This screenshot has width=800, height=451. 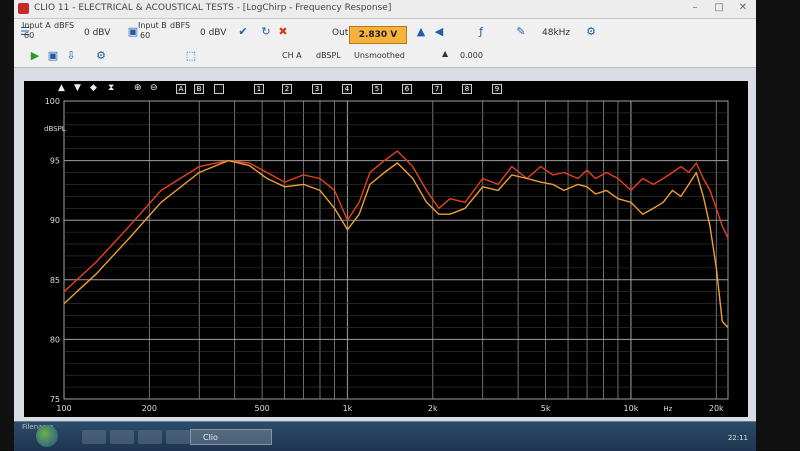 What do you see at coordinates (36, 25) in the screenshot?
I see `input-a-label: Input A` at bounding box center [36, 25].